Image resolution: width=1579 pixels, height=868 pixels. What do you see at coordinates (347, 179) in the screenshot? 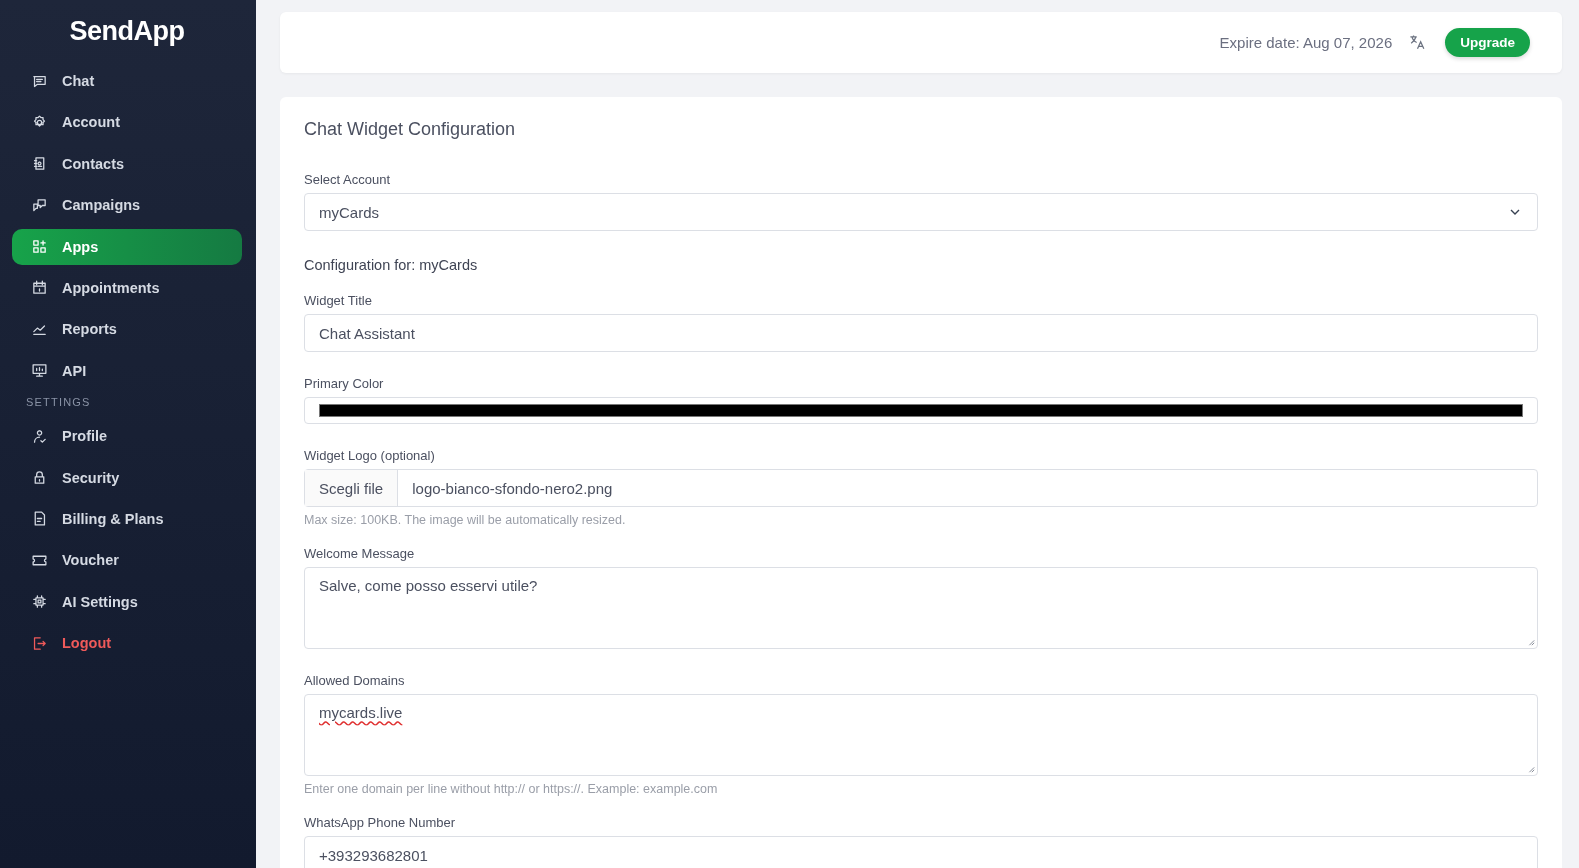
I see `field-label: Select Account` at bounding box center [347, 179].